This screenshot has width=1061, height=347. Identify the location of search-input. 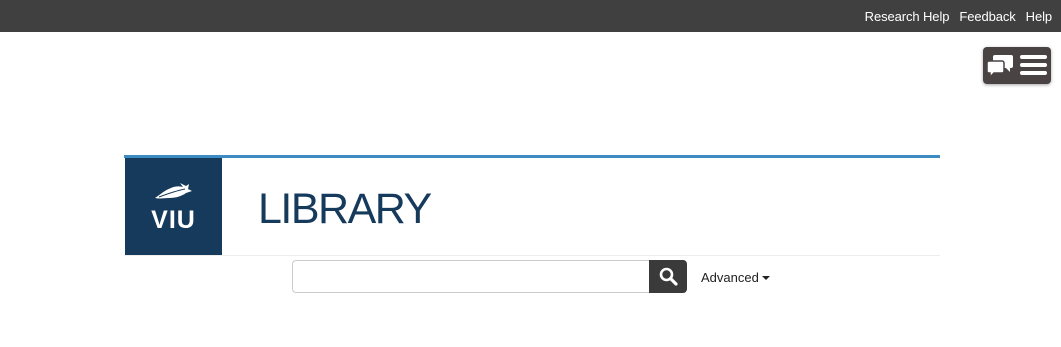
(471, 276).